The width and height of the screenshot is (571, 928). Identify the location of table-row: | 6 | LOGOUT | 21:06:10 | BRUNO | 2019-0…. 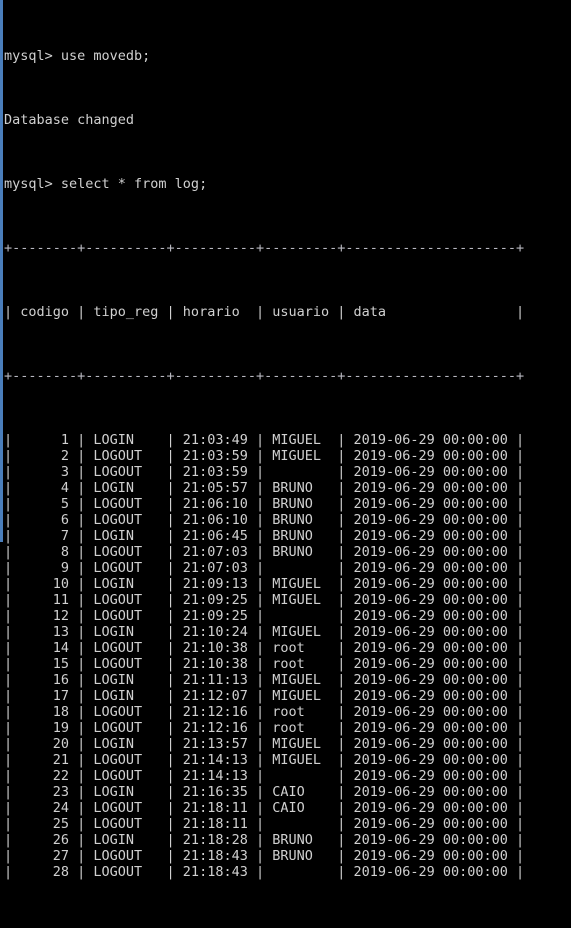
(264, 520).